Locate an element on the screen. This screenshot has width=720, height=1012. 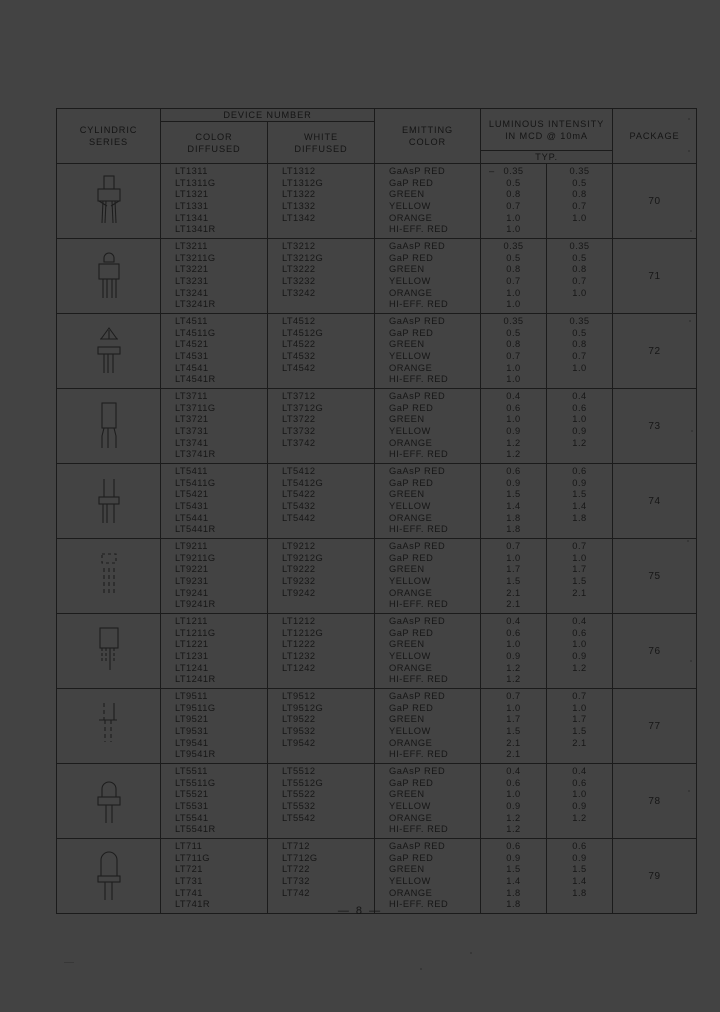
header-device-number: DEVICE NUMBER is located at coordinates (267, 115).